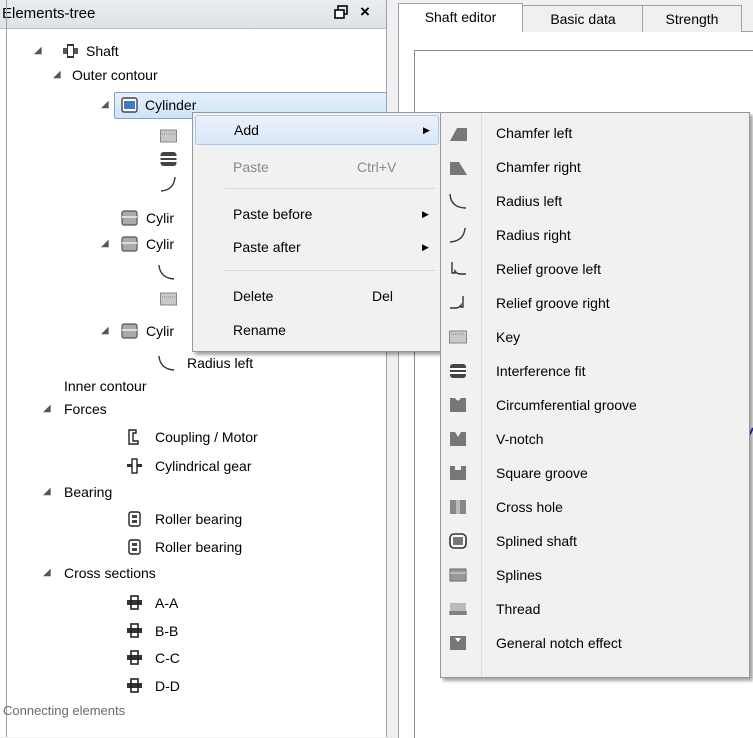 The height and width of the screenshot is (738, 753). I want to click on menu-item-rename: Rename, so click(316, 330).